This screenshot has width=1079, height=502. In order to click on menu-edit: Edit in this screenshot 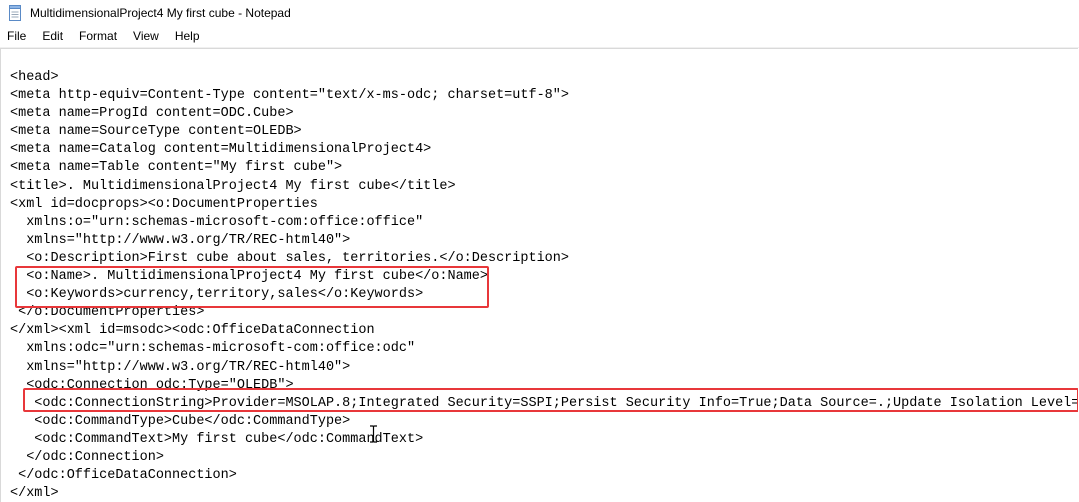, I will do `click(52, 36)`.